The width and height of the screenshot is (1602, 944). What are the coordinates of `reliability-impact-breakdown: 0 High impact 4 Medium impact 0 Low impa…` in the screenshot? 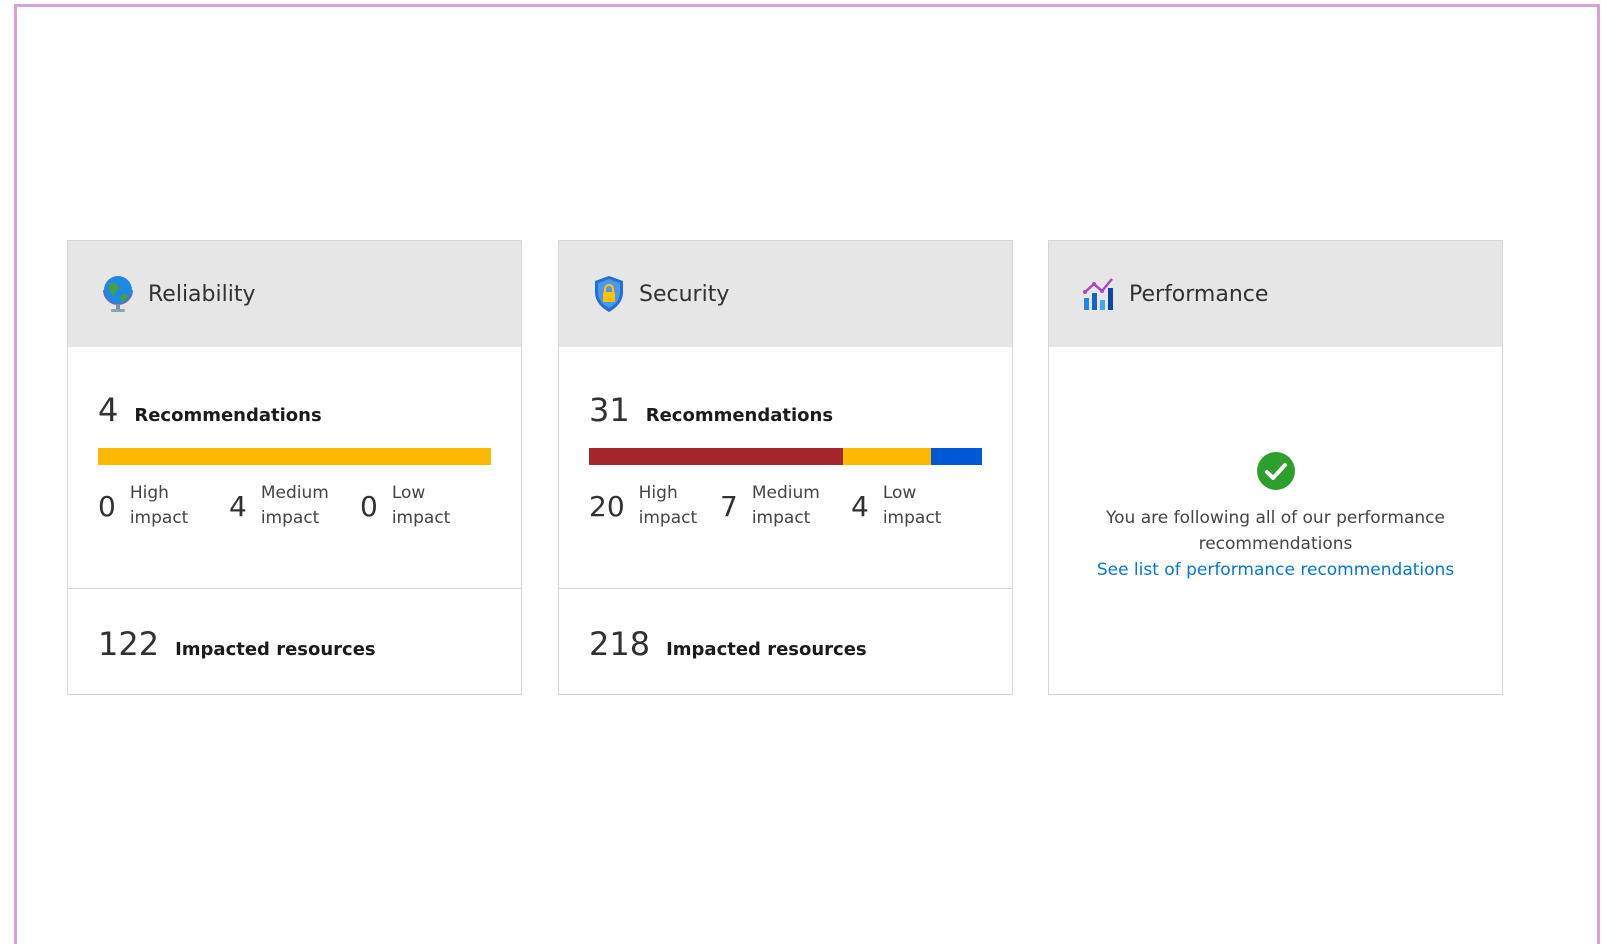 It's located at (294, 506).